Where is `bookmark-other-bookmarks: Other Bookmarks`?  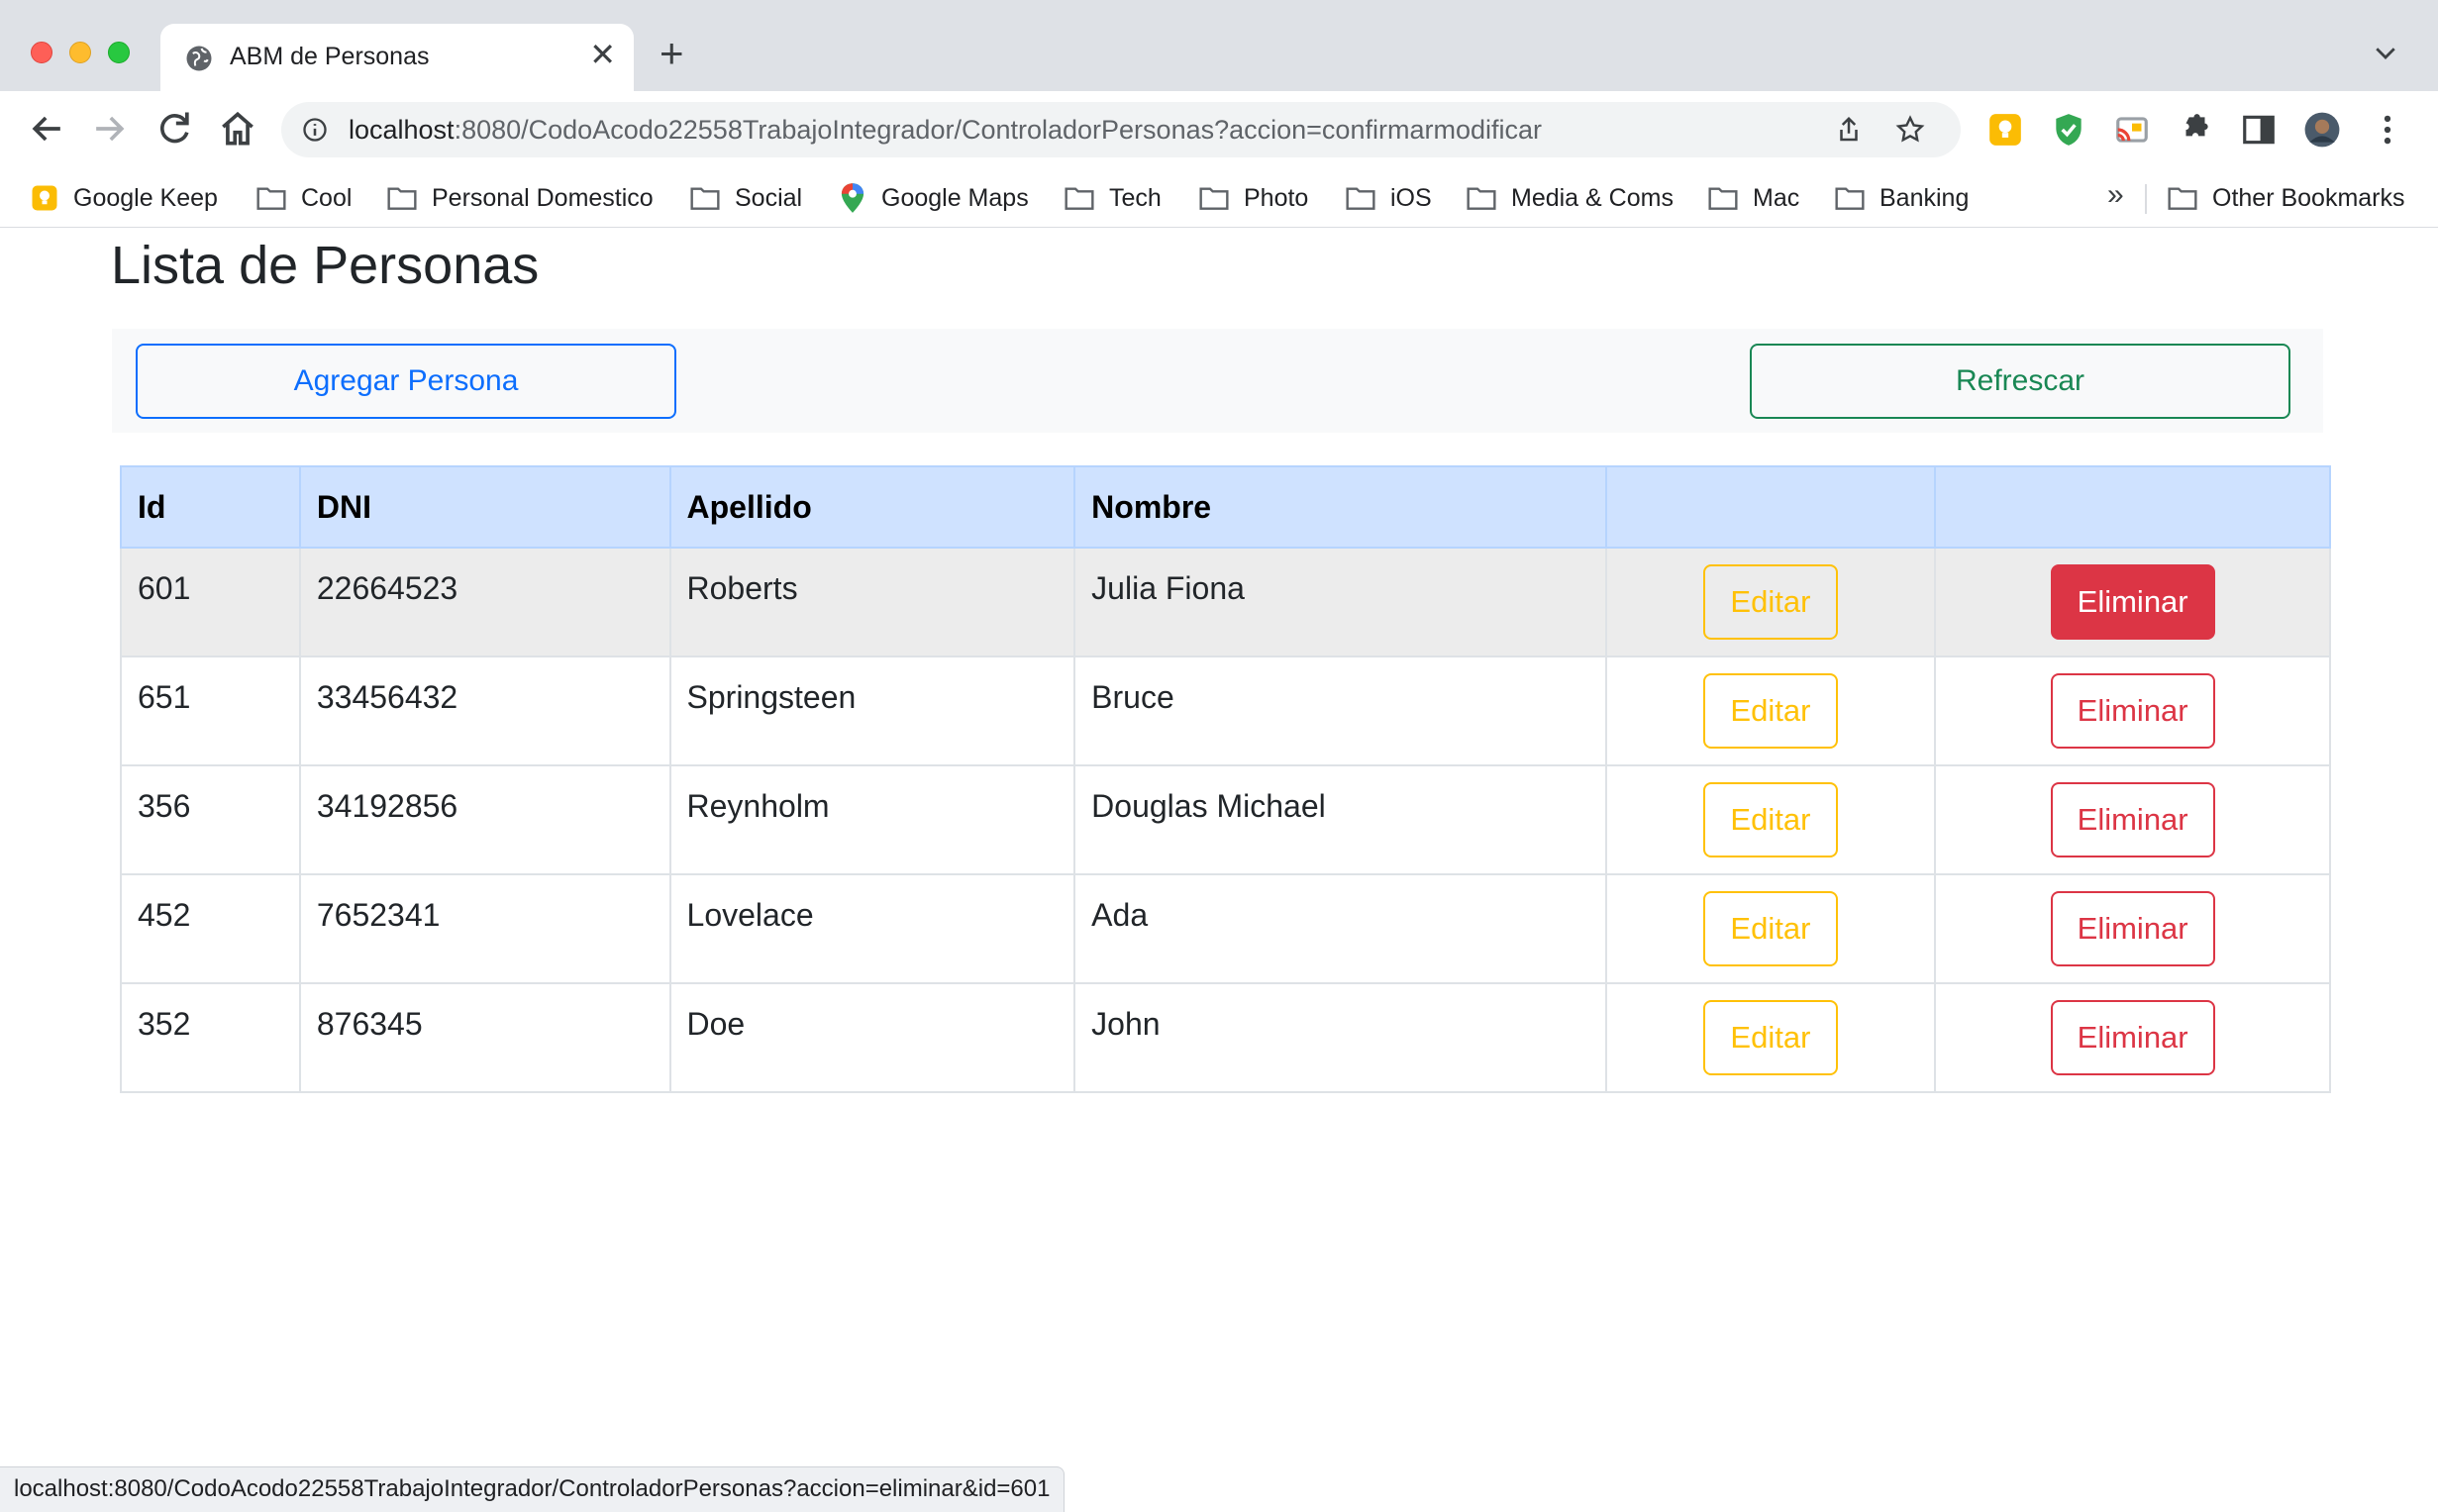 bookmark-other-bookmarks: Other Bookmarks is located at coordinates (2286, 198).